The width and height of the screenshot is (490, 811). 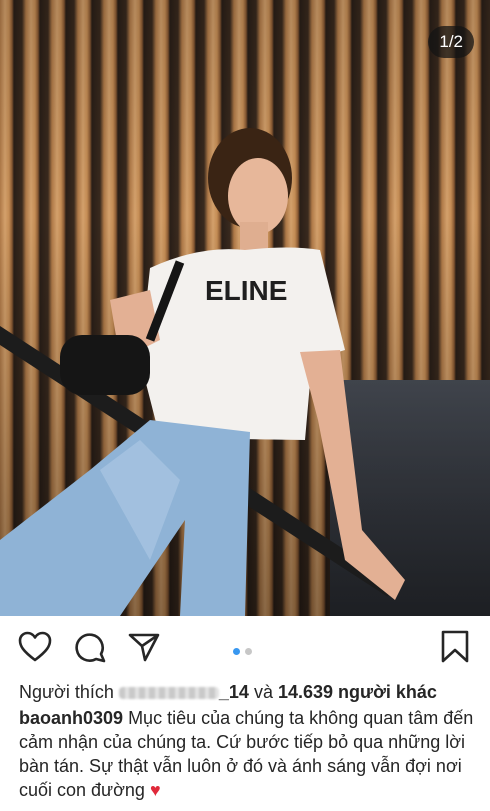 I want to click on carousel-indicator, so click(x=245, y=648).